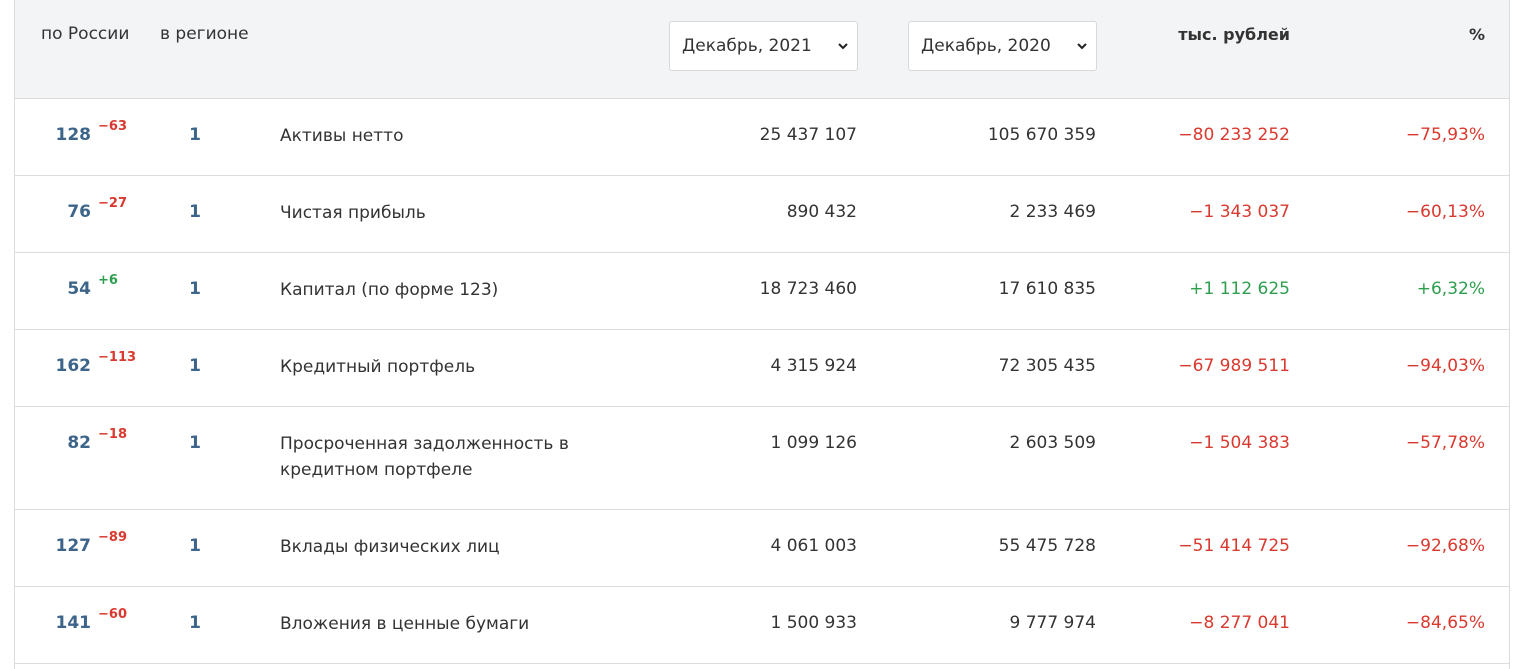 The width and height of the screenshot is (1513, 669). Describe the element at coordinates (79, 212) in the screenshot. I see `rank-russia: 76` at that location.